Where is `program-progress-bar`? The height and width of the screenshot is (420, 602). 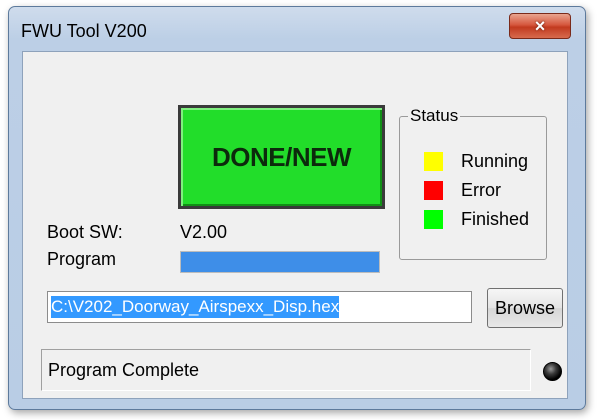 program-progress-bar is located at coordinates (280, 262).